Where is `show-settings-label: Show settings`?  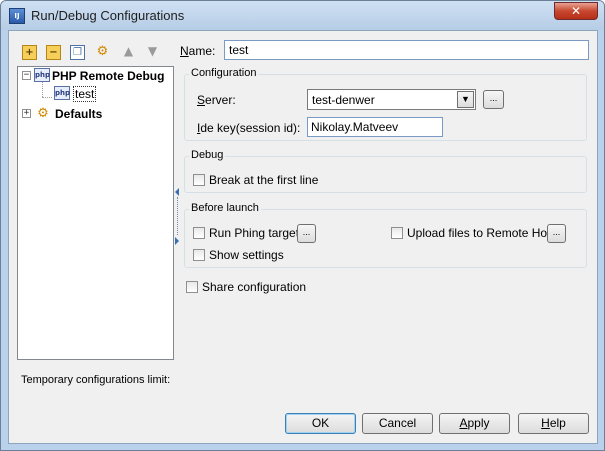
show-settings-label: Show settings is located at coordinates (246, 255).